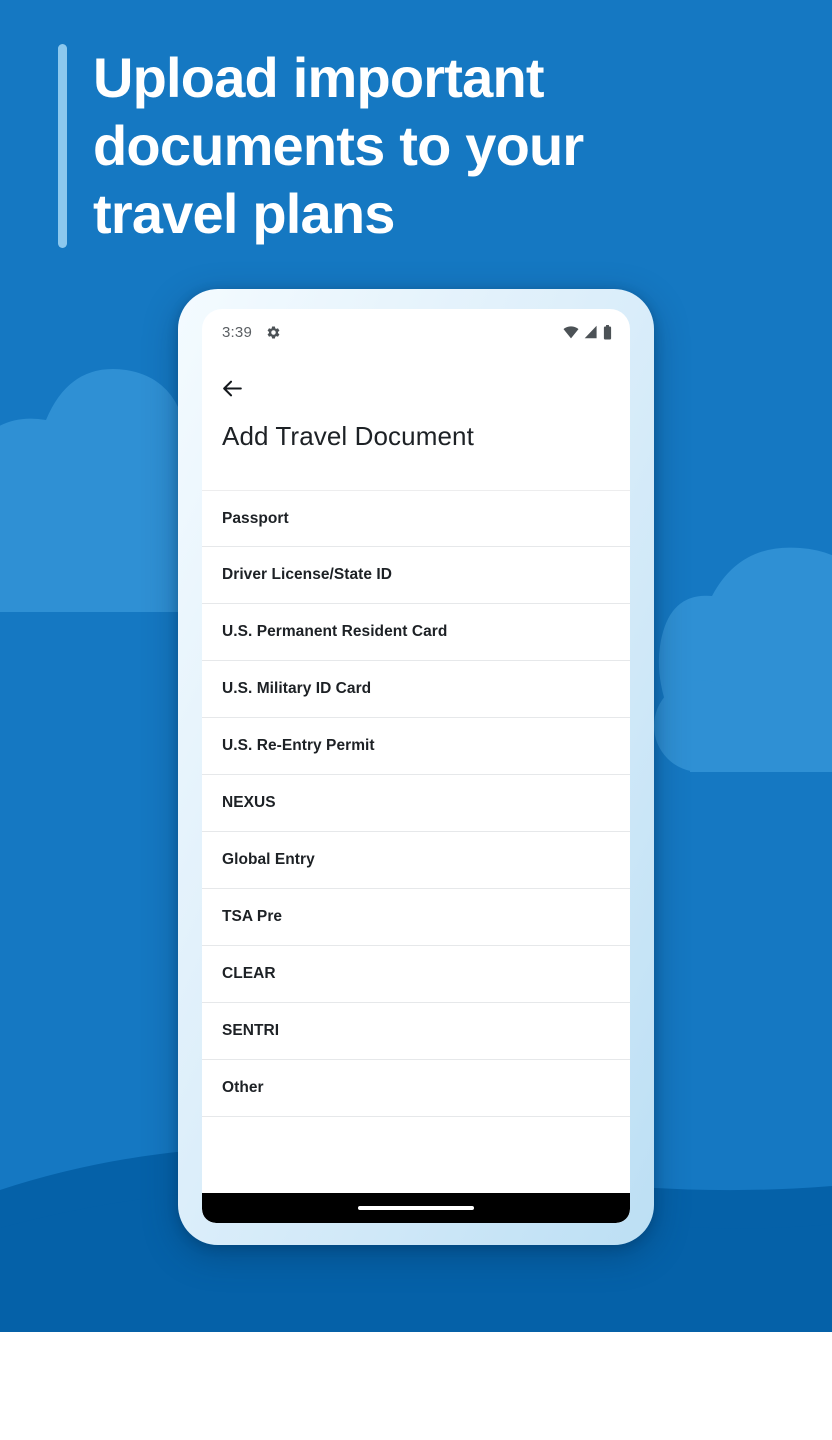 The height and width of the screenshot is (1440, 832). Describe the element at coordinates (416, 860) in the screenshot. I see `list-item: Global Entry` at that location.